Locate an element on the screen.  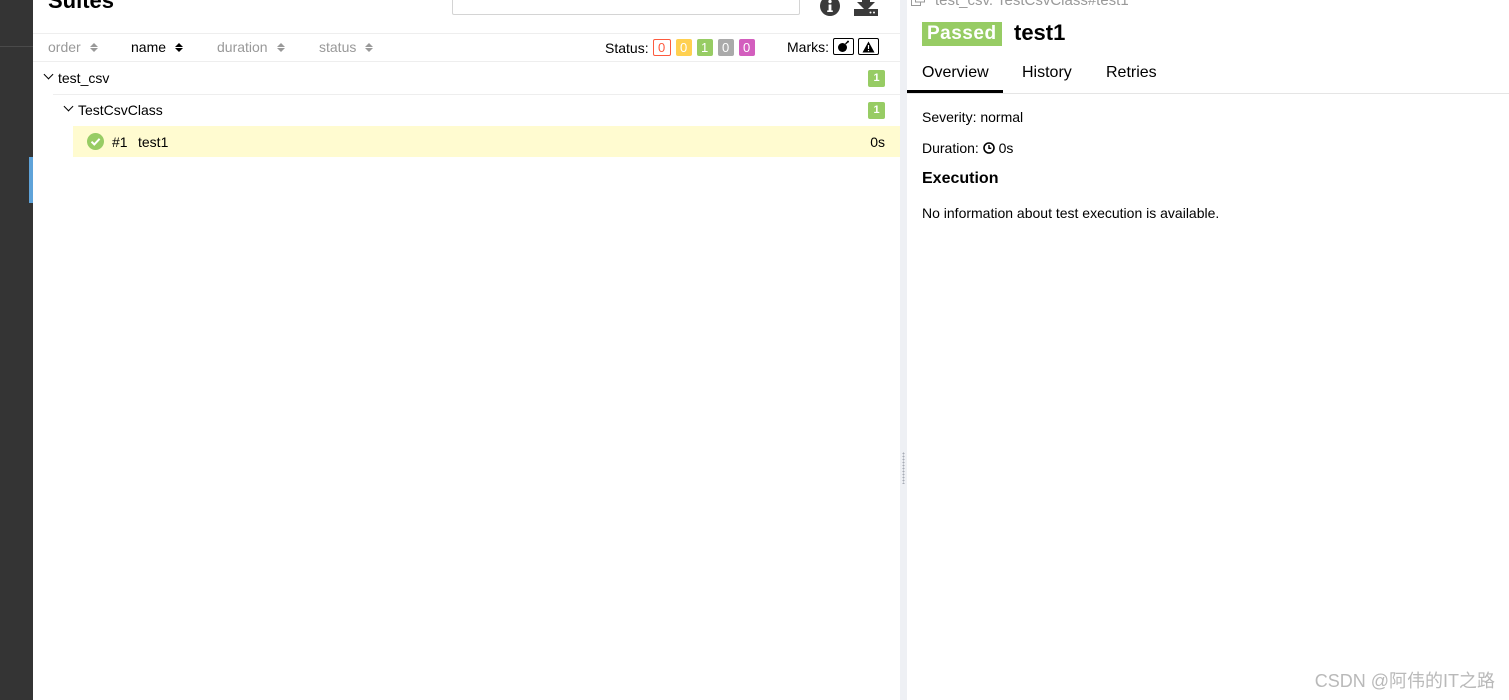
test-title: test1 is located at coordinates (1040, 32).